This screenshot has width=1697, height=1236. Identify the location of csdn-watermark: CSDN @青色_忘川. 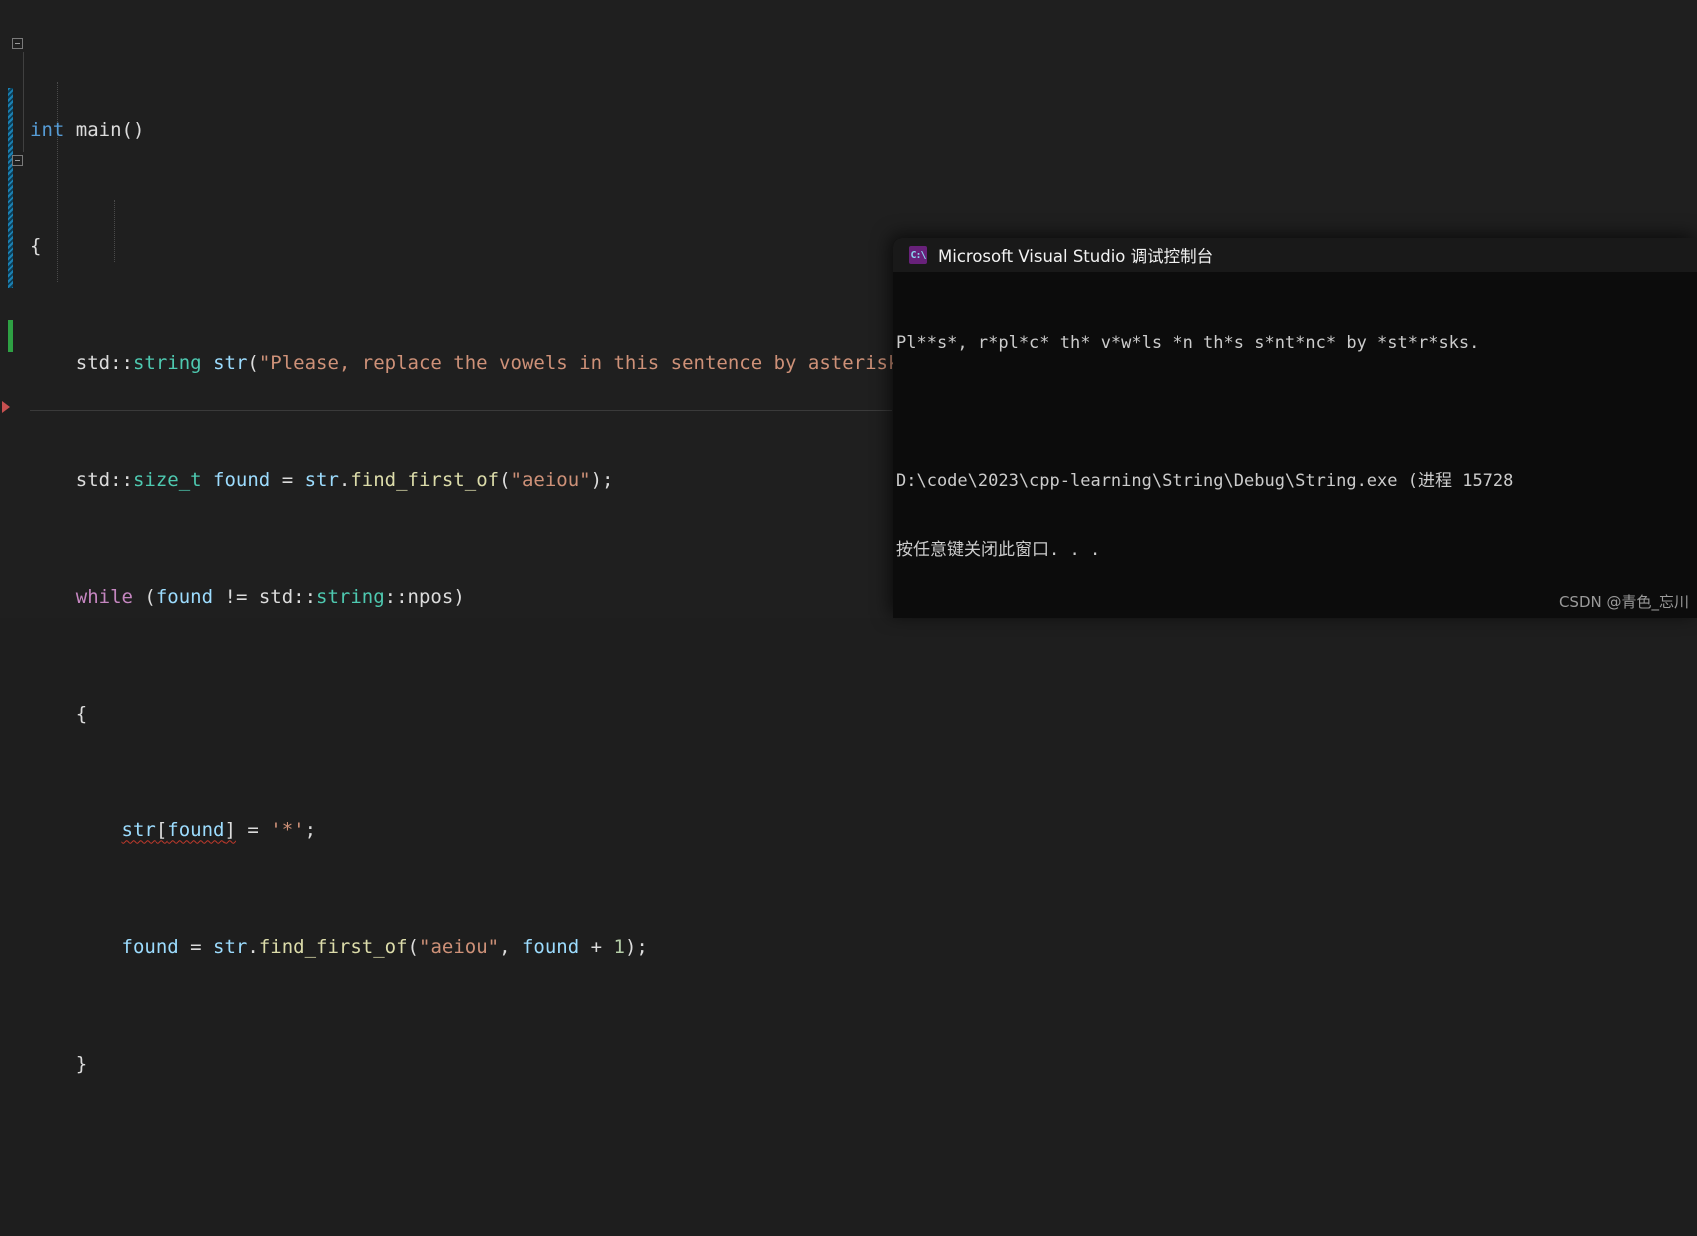
(1623, 602).